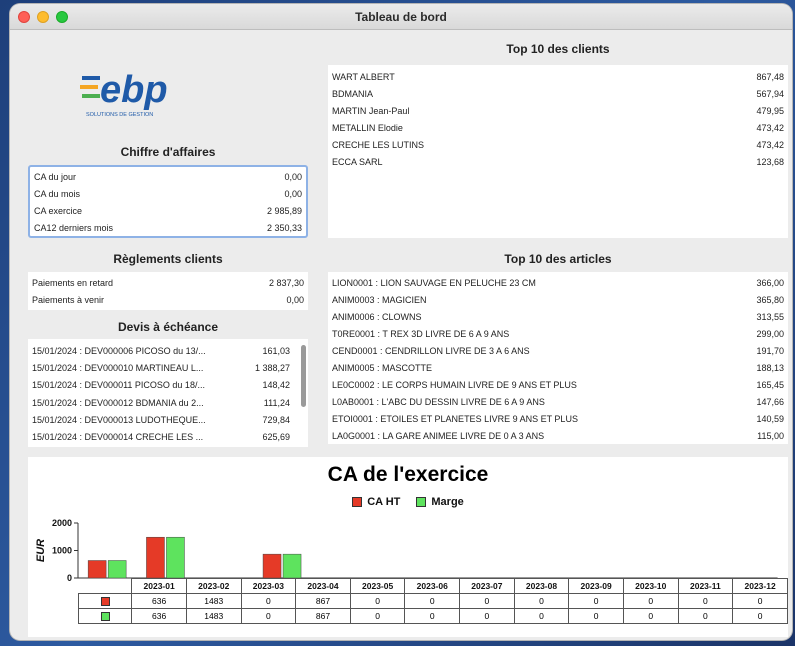 The width and height of the screenshot is (795, 646). Describe the element at coordinates (558, 127) in the screenshot. I see `client-row: METALLIN Elodie 473,42` at that location.